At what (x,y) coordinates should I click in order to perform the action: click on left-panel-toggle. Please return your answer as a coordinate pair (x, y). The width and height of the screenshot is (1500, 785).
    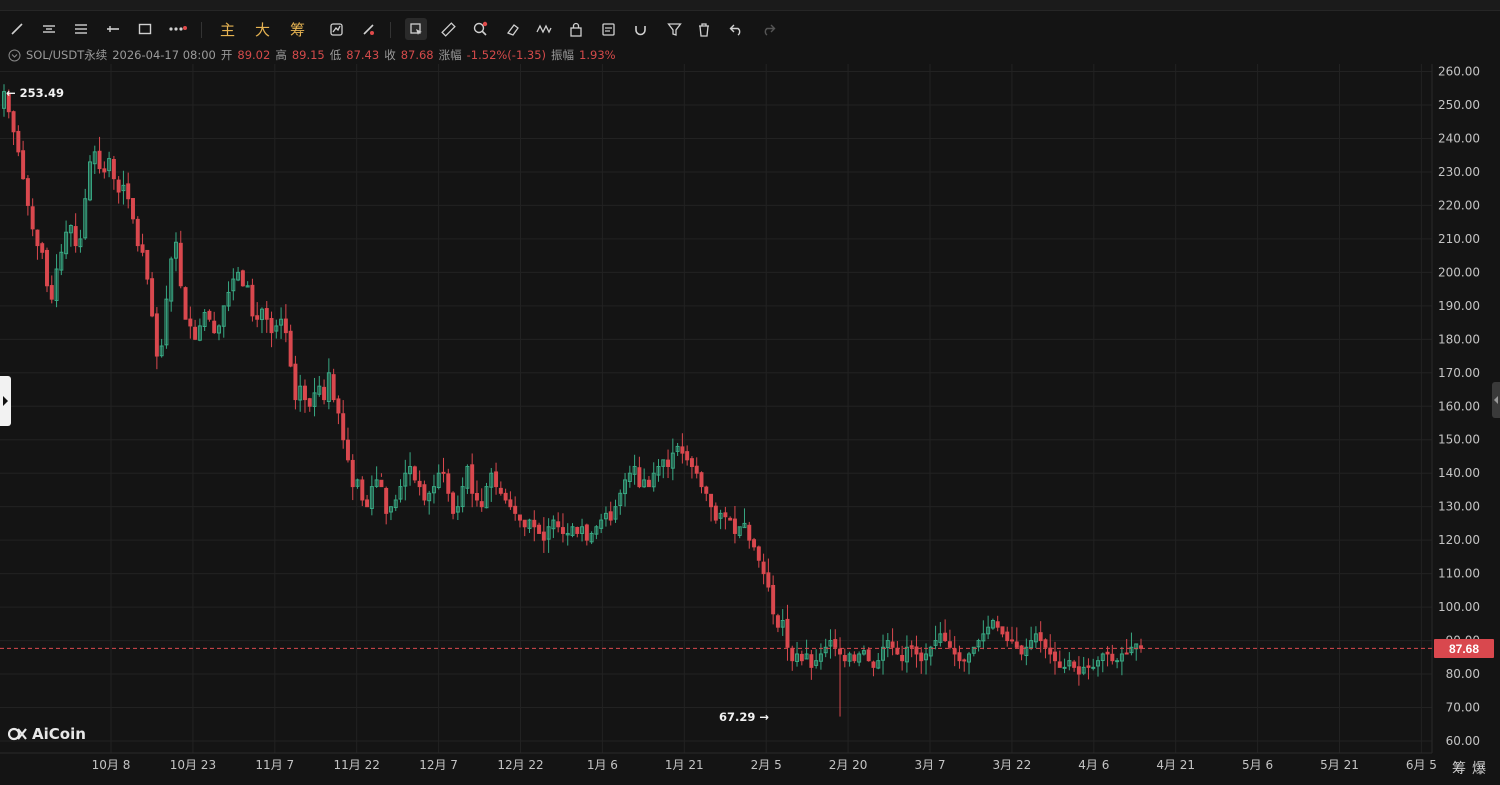
    Looking at the image, I should click on (5, 401).